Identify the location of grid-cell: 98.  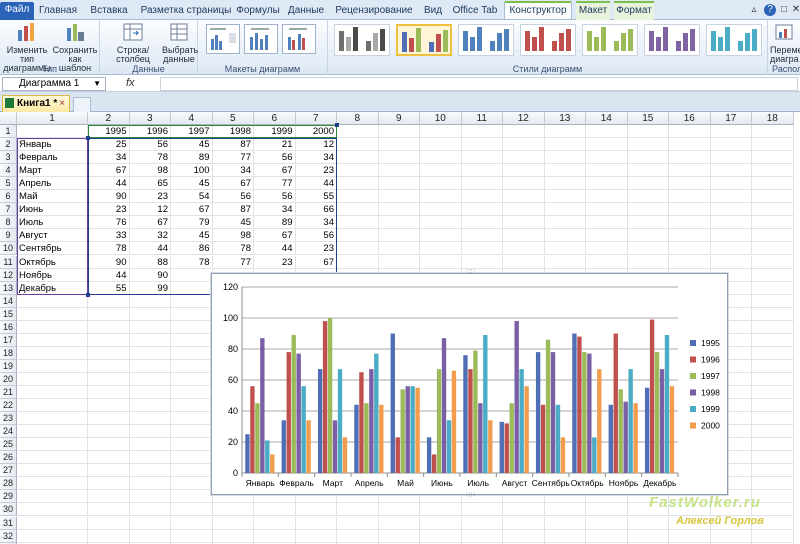
(233, 236).